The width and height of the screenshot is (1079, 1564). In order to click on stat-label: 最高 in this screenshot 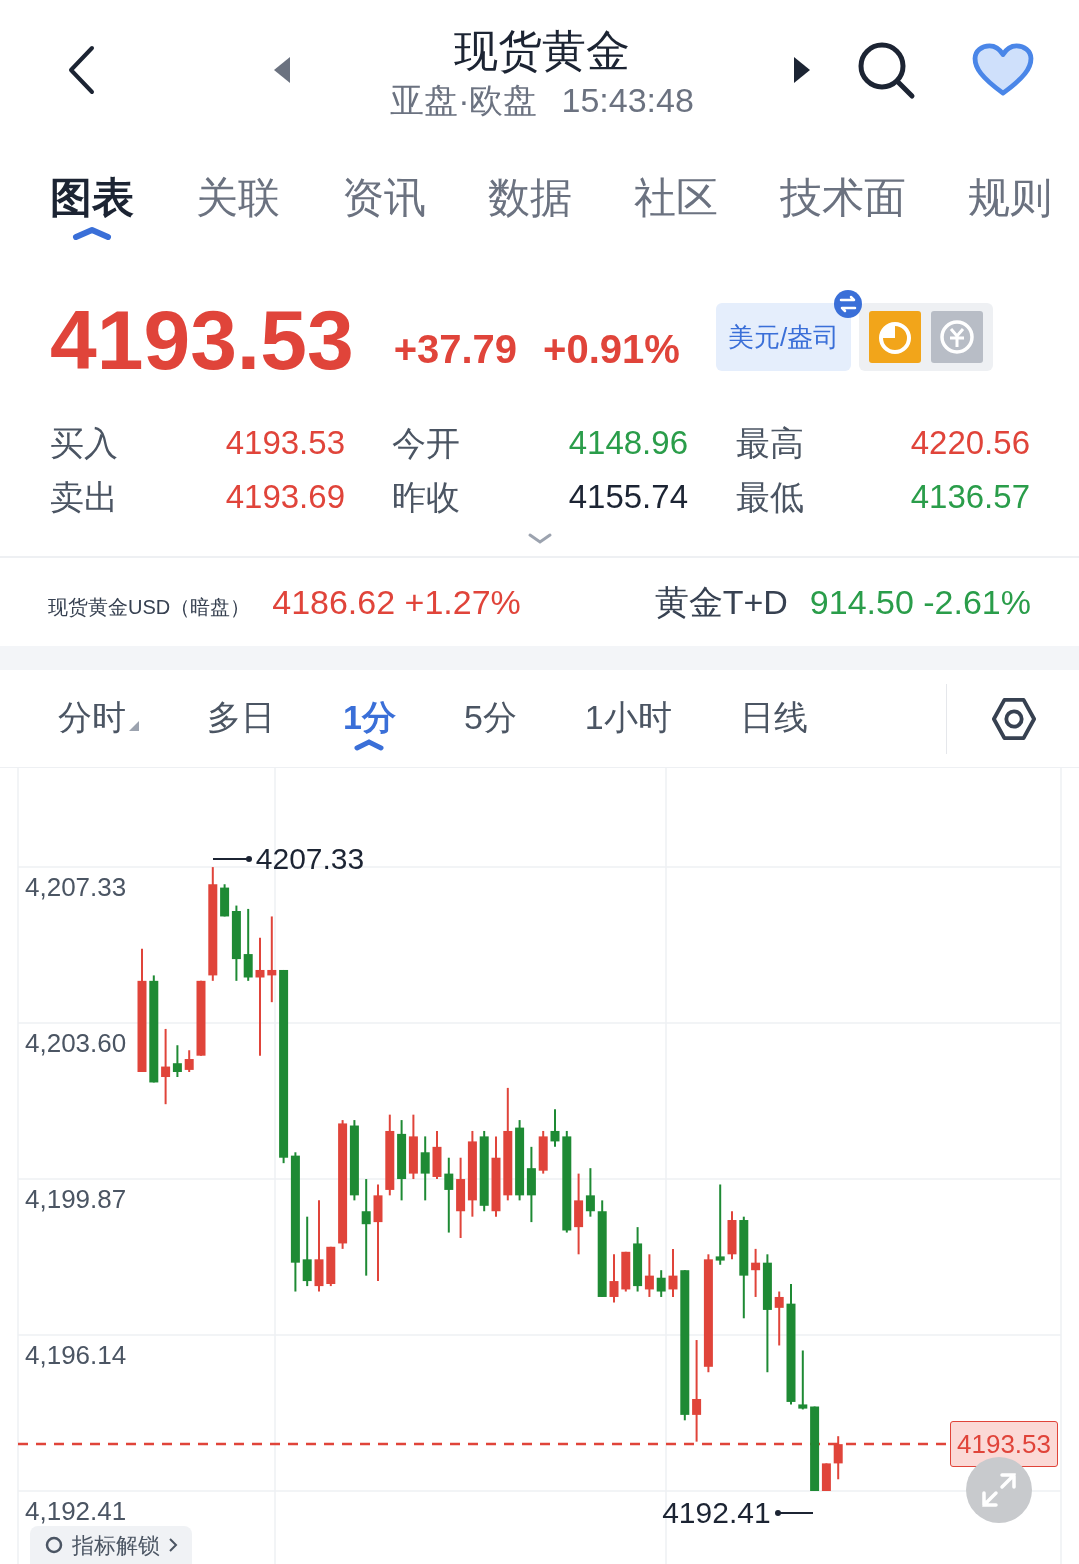, I will do `click(770, 443)`.